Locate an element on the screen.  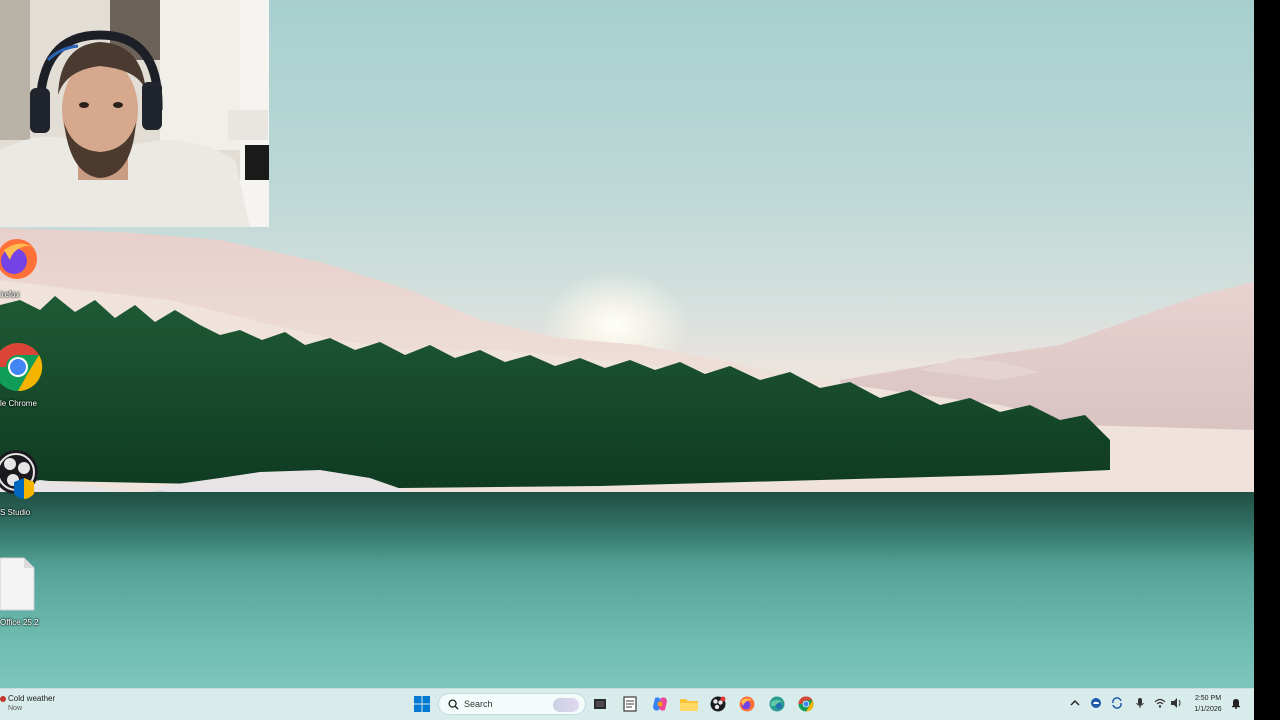
obs-taskbar-button is located at coordinates (718, 704).